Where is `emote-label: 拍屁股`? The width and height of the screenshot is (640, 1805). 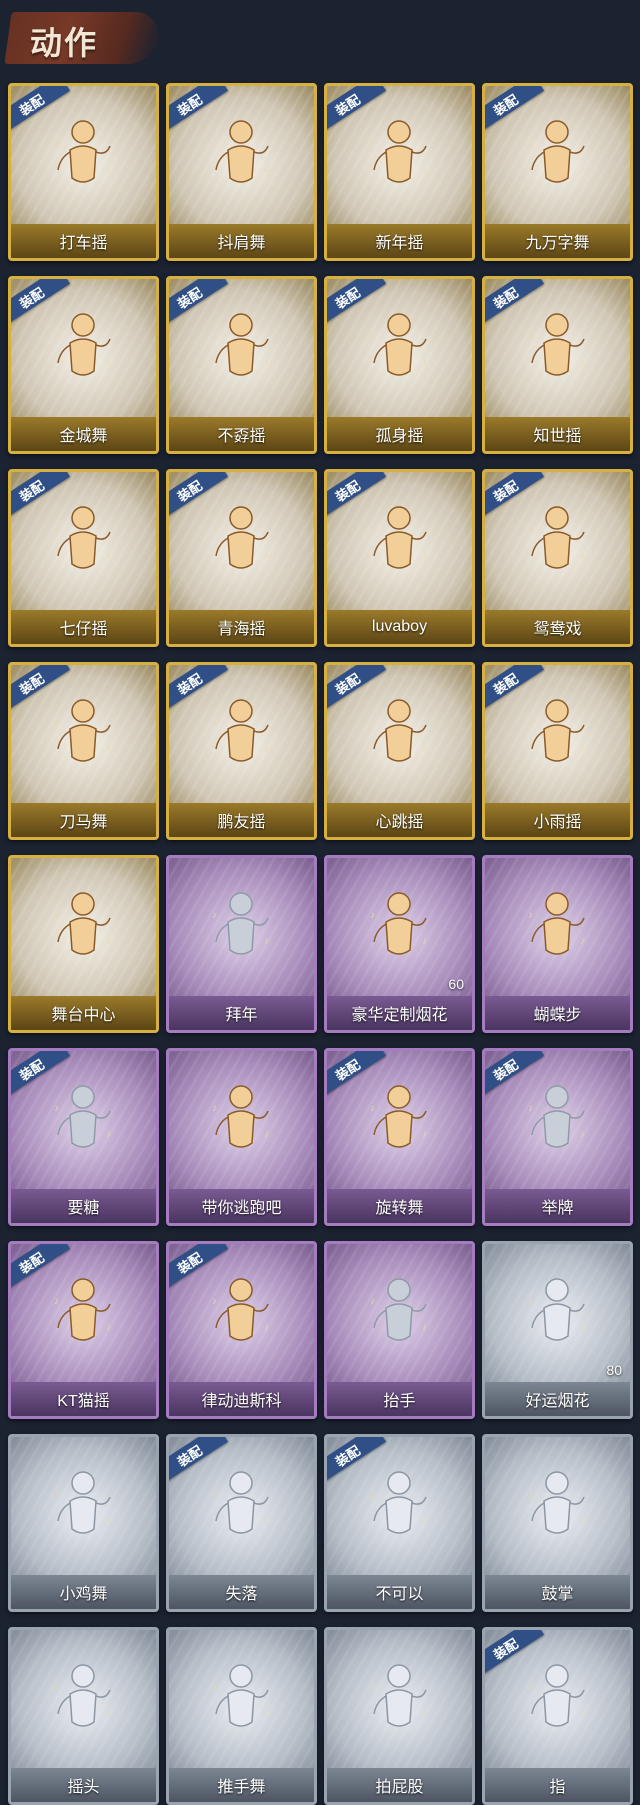 emote-label: 拍屁股 is located at coordinates (399, 1785).